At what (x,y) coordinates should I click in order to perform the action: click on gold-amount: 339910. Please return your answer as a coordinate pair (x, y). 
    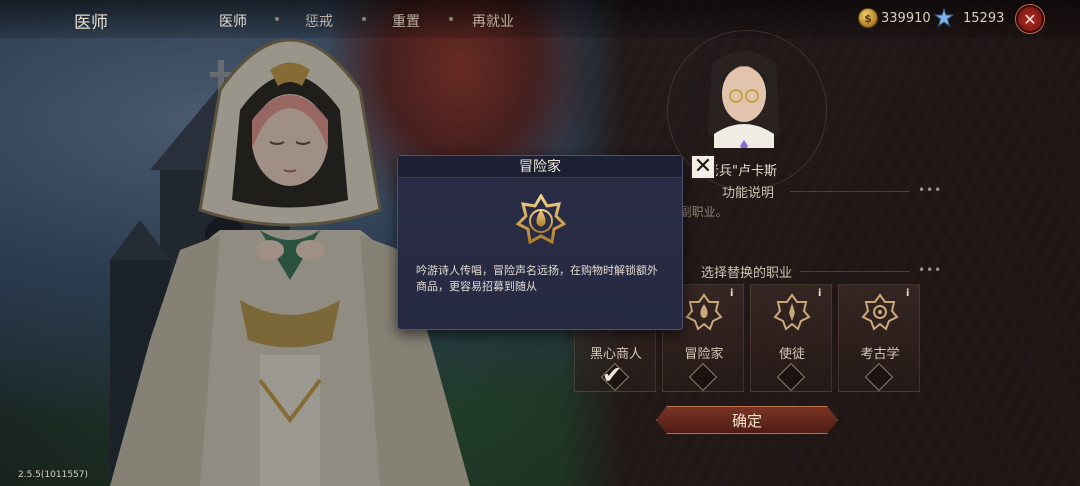
    Looking at the image, I should click on (906, 18).